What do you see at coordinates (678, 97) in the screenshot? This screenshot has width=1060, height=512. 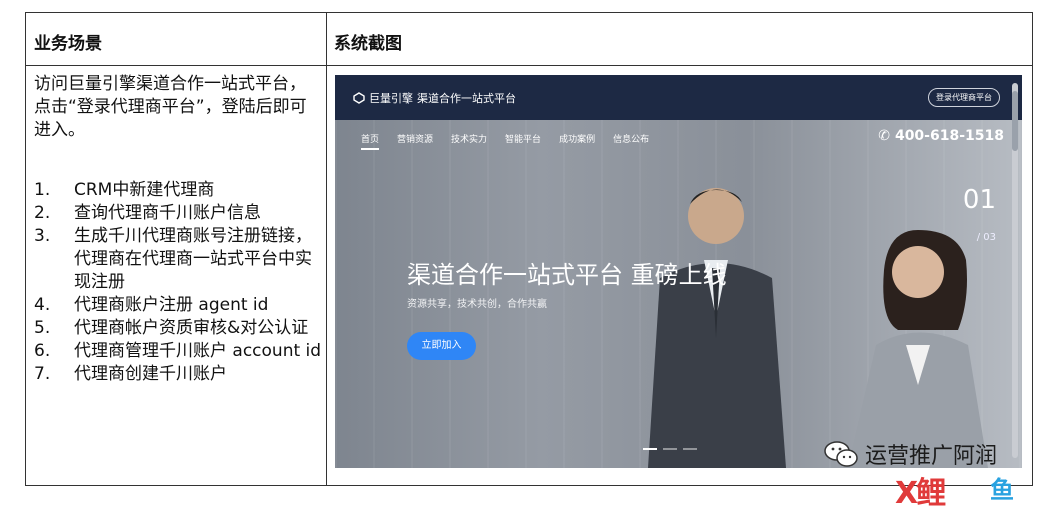 I see `site-header: 巨量引擎 渠道合作一站式平台 登录代理商平台` at bounding box center [678, 97].